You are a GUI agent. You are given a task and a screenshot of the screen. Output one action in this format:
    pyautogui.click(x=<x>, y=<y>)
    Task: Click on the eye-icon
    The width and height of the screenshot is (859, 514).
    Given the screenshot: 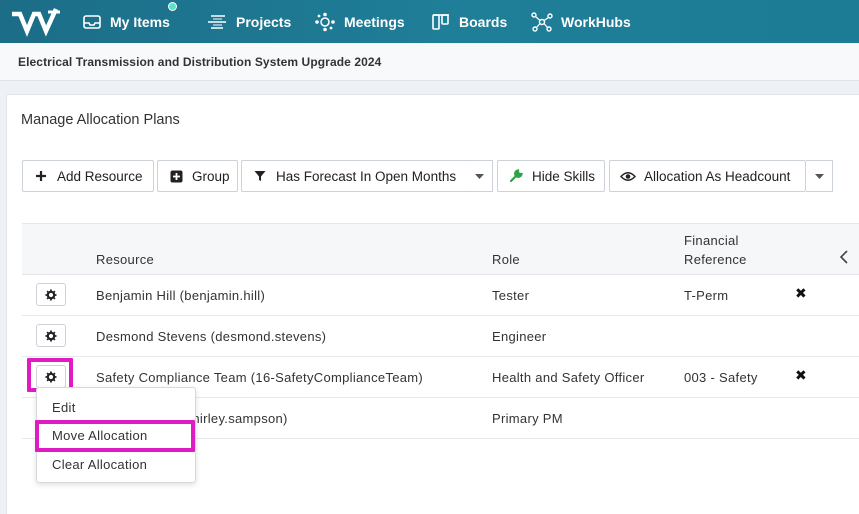 What is the action you would take?
    pyautogui.click(x=628, y=176)
    